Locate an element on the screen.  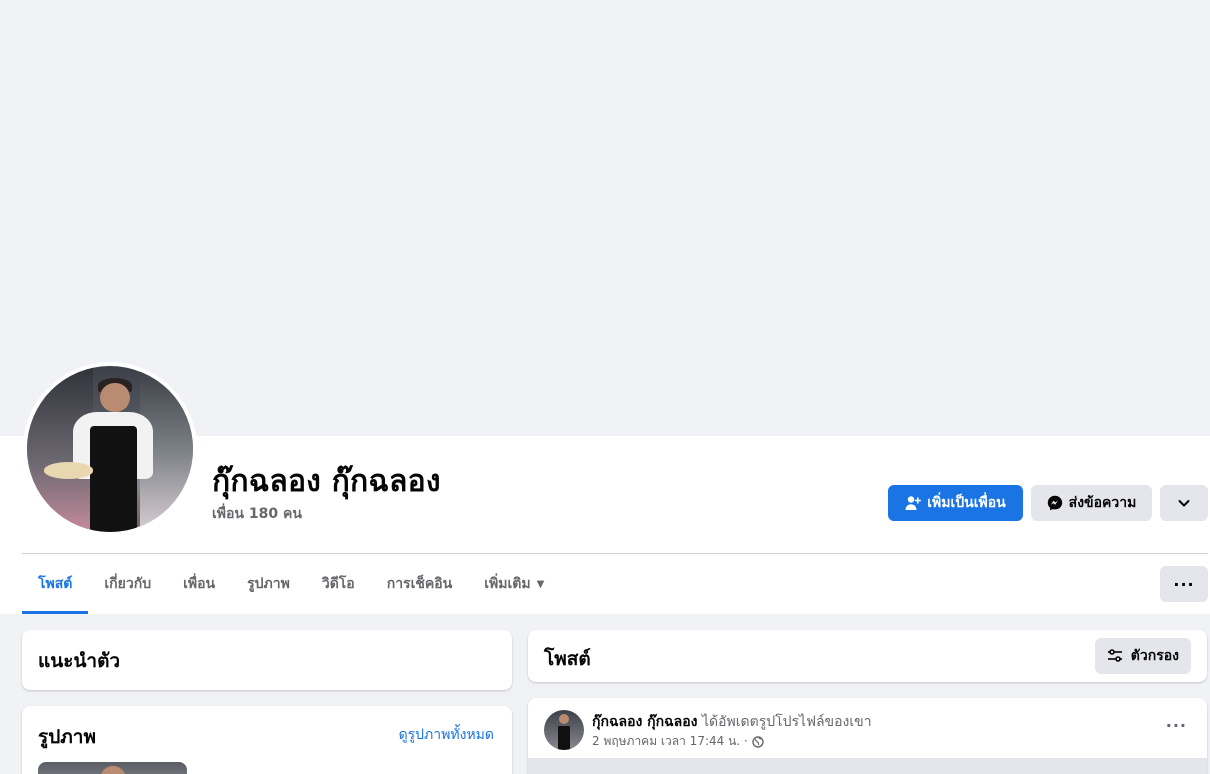
tab-more: เพิ่มเติม ▼ is located at coordinates (514, 584).